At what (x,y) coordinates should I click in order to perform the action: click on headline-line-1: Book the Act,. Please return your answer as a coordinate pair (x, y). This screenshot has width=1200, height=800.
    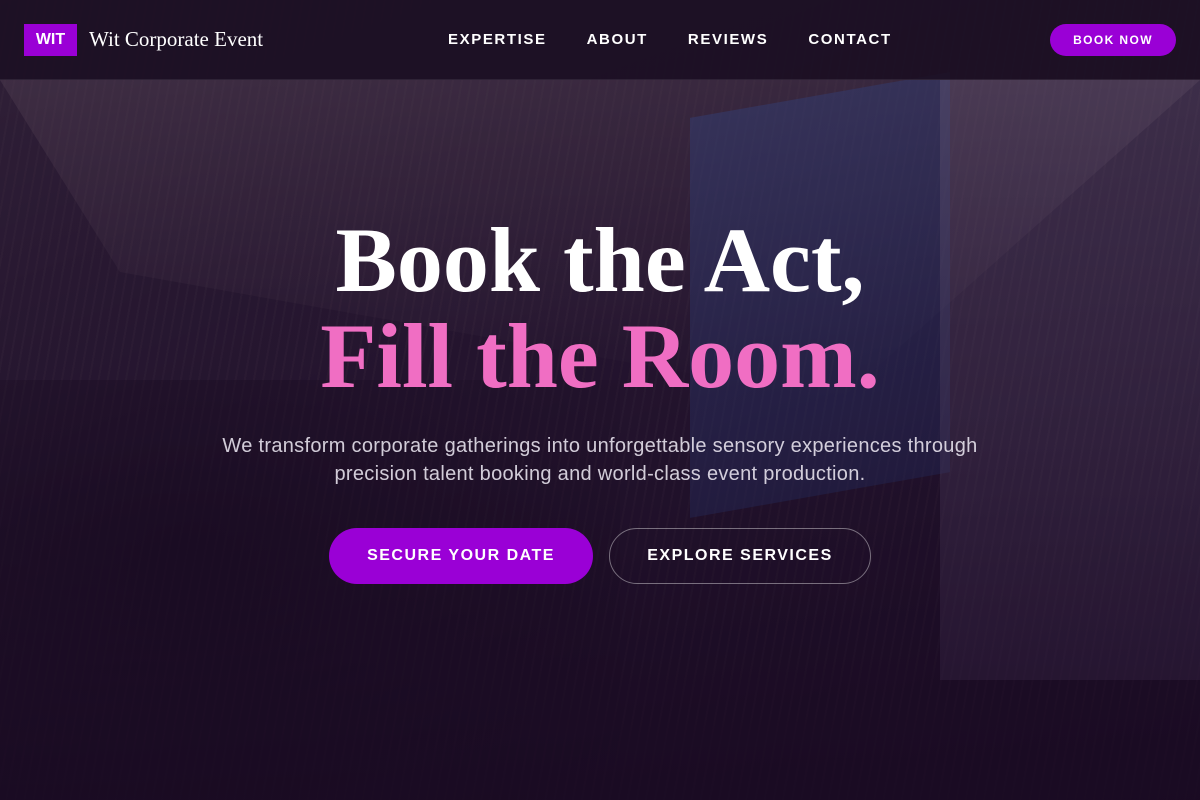
    Looking at the image, I should click on (600, 260).